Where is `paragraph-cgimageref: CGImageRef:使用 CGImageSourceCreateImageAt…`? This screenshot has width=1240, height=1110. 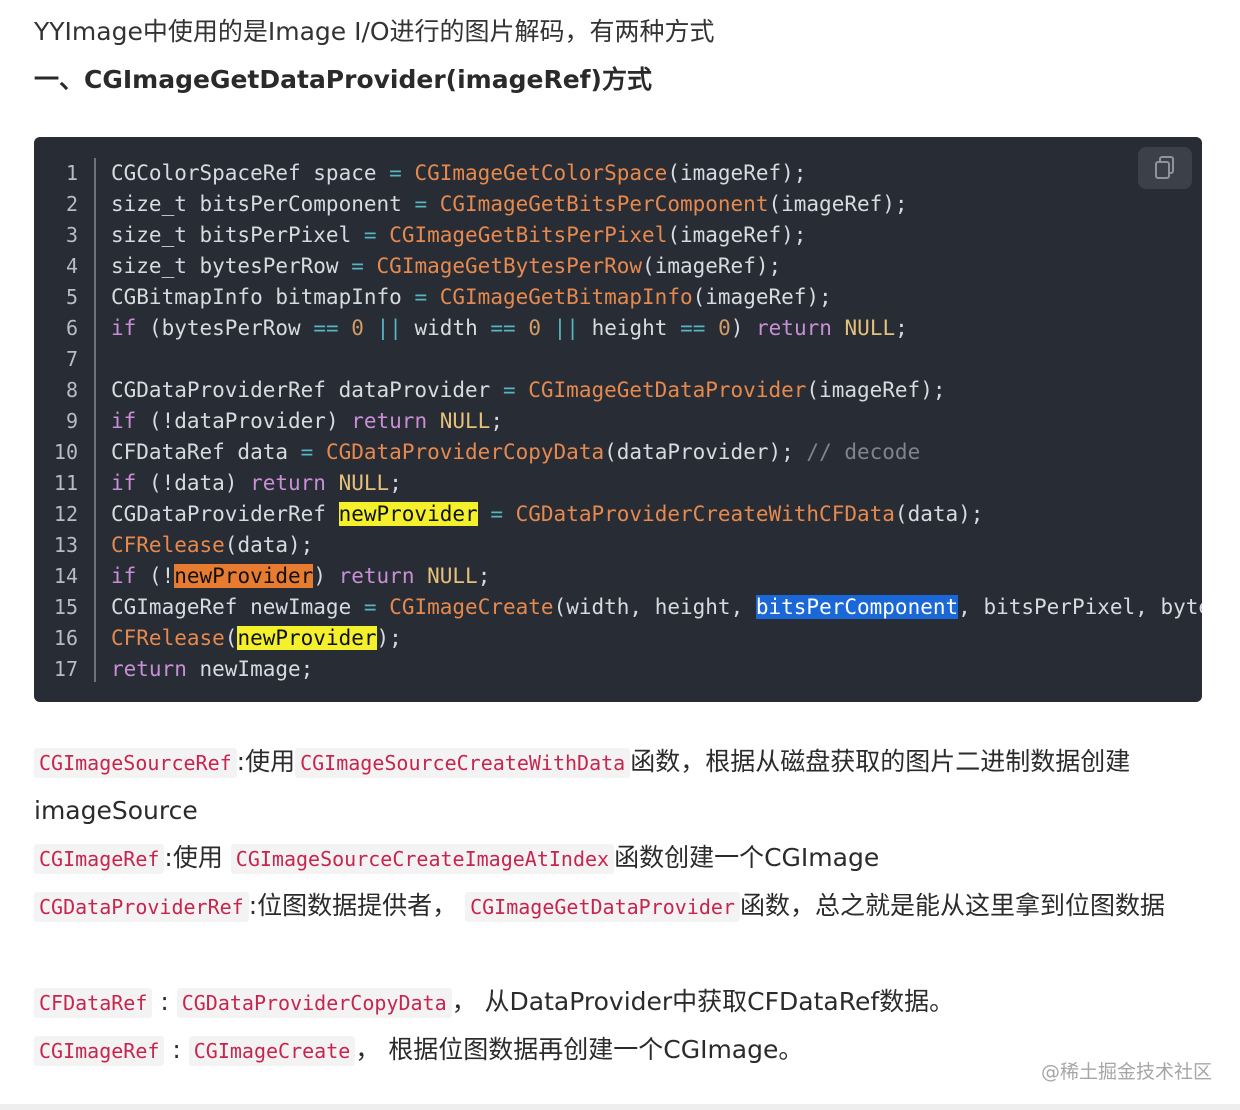
paragraph-cgimageref: CGImageRef:使用 CGImageSourceCreateImageAt… is located at coordinates (620, 858).